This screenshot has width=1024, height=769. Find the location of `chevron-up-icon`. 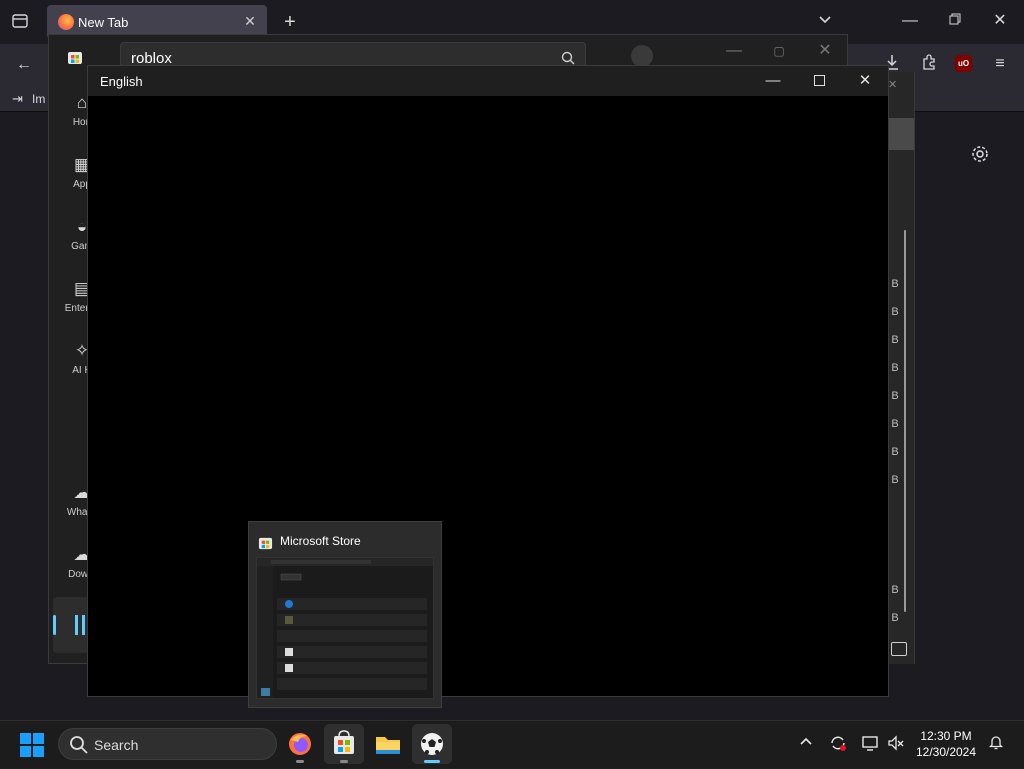

chevron-up-icon is located at coordinates (806, 744).